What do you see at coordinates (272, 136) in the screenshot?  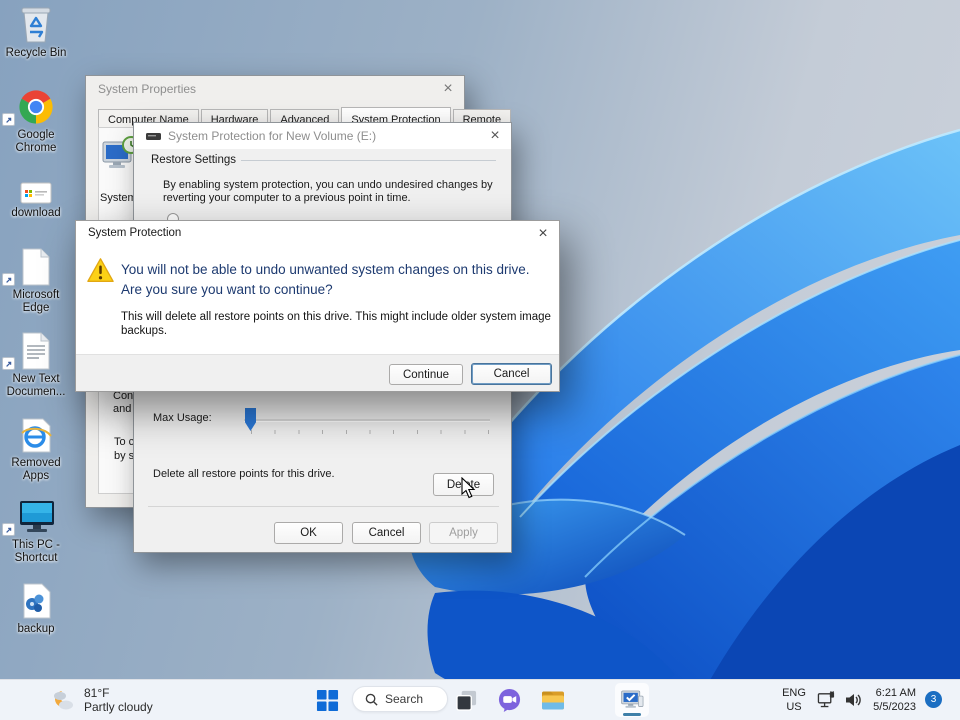 I see `dialog-title: System Protection for New Volume (E:)` at bounding box center [272, 136].